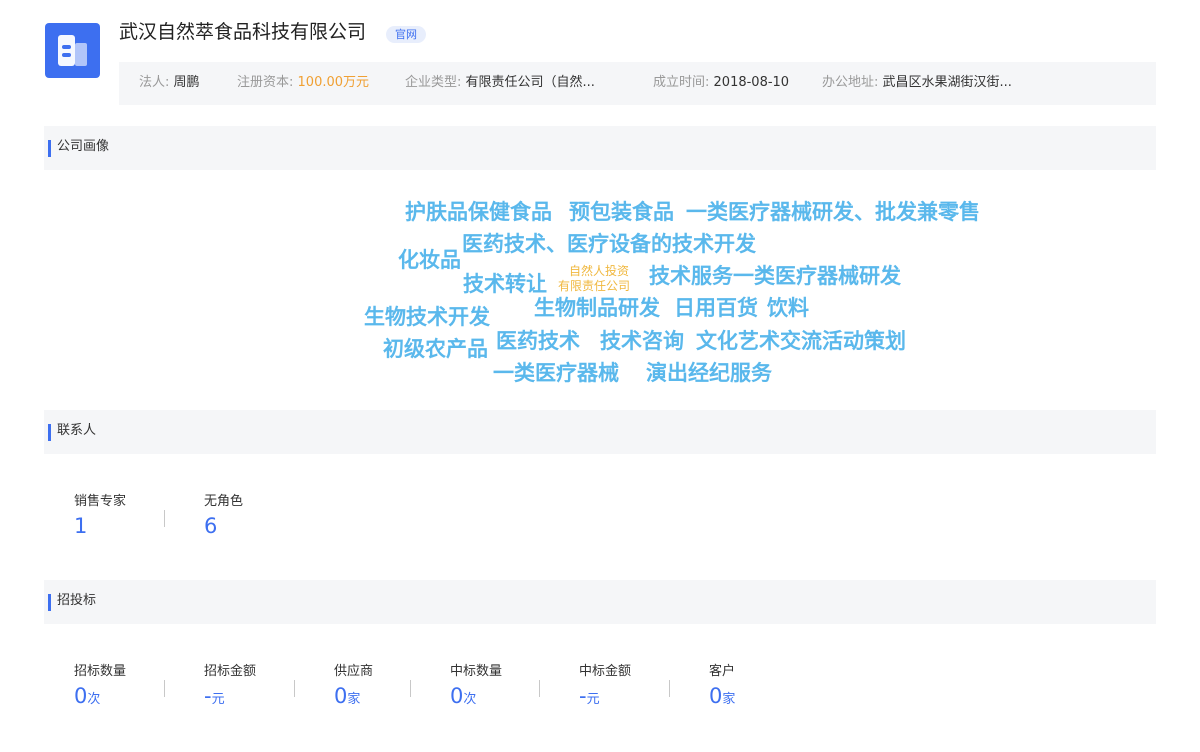 This screenshot has height=752, width=1200. What do you see at coordinates (833, 212) in the screenshot?
I see `word-cloud-item: 一类医疗器械研发、批发兼零售` at bounding box center [833, 212].